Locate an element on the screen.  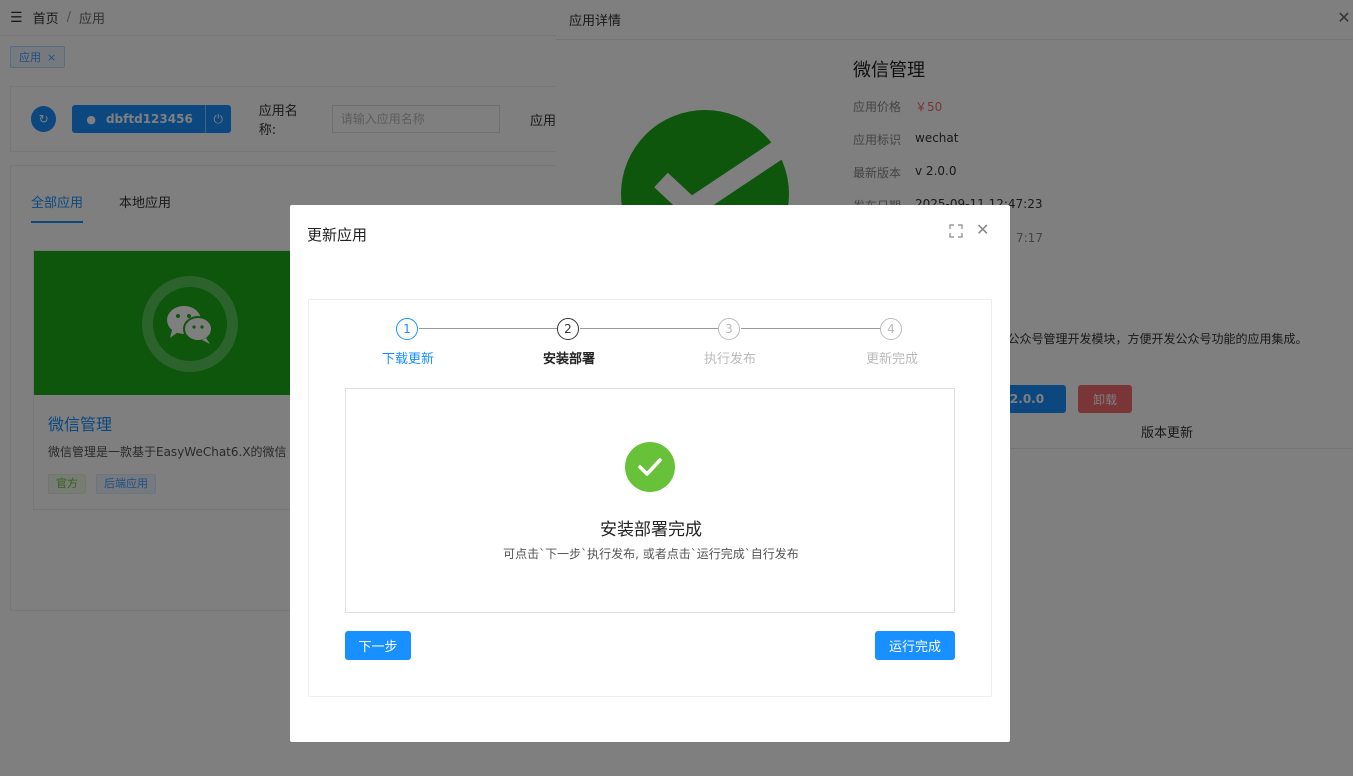
maximize-icon is located at coordinates (956, 231).